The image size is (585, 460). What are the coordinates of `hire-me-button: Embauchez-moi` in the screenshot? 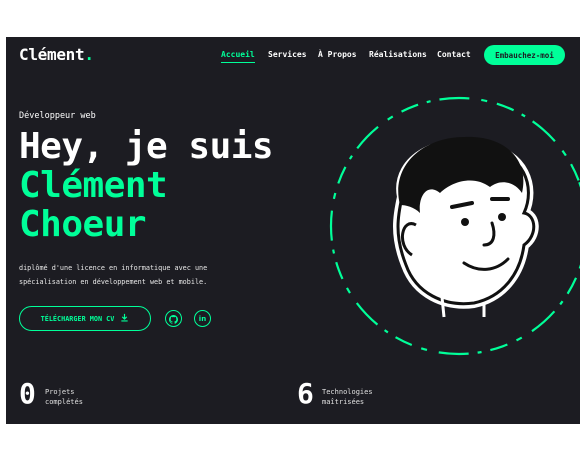 It's located at (524, 55).